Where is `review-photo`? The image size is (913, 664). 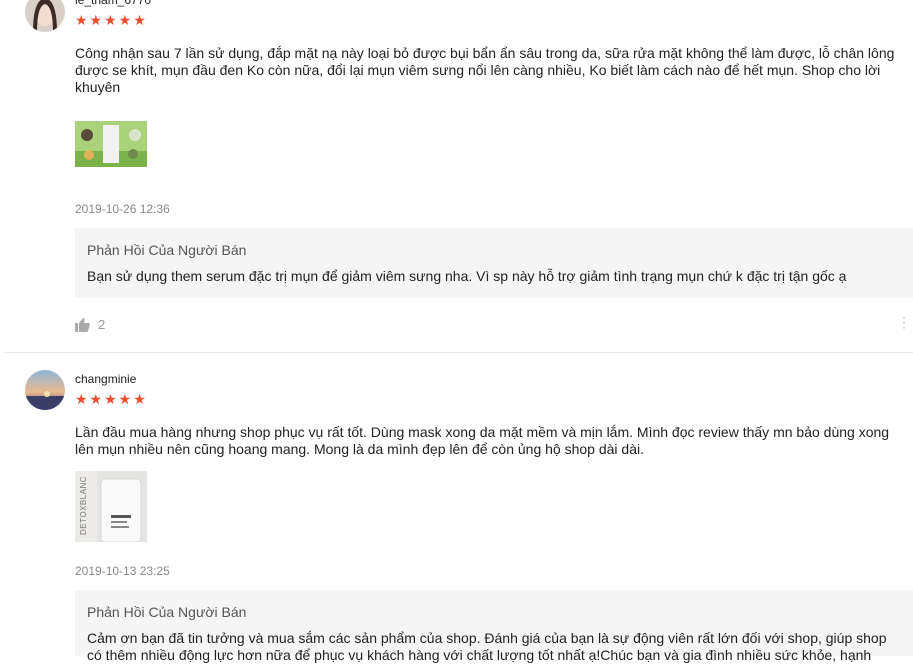
review-photo is located at coordinates (111, 144).